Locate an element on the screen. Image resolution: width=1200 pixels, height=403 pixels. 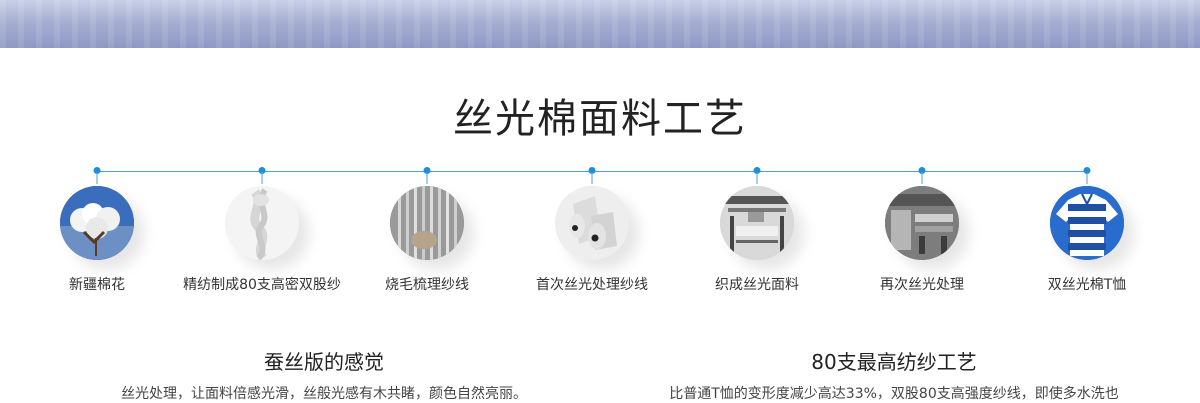
process-step-2: 精纺制成80支高密双股纱 is located at coordinates (262, 240).